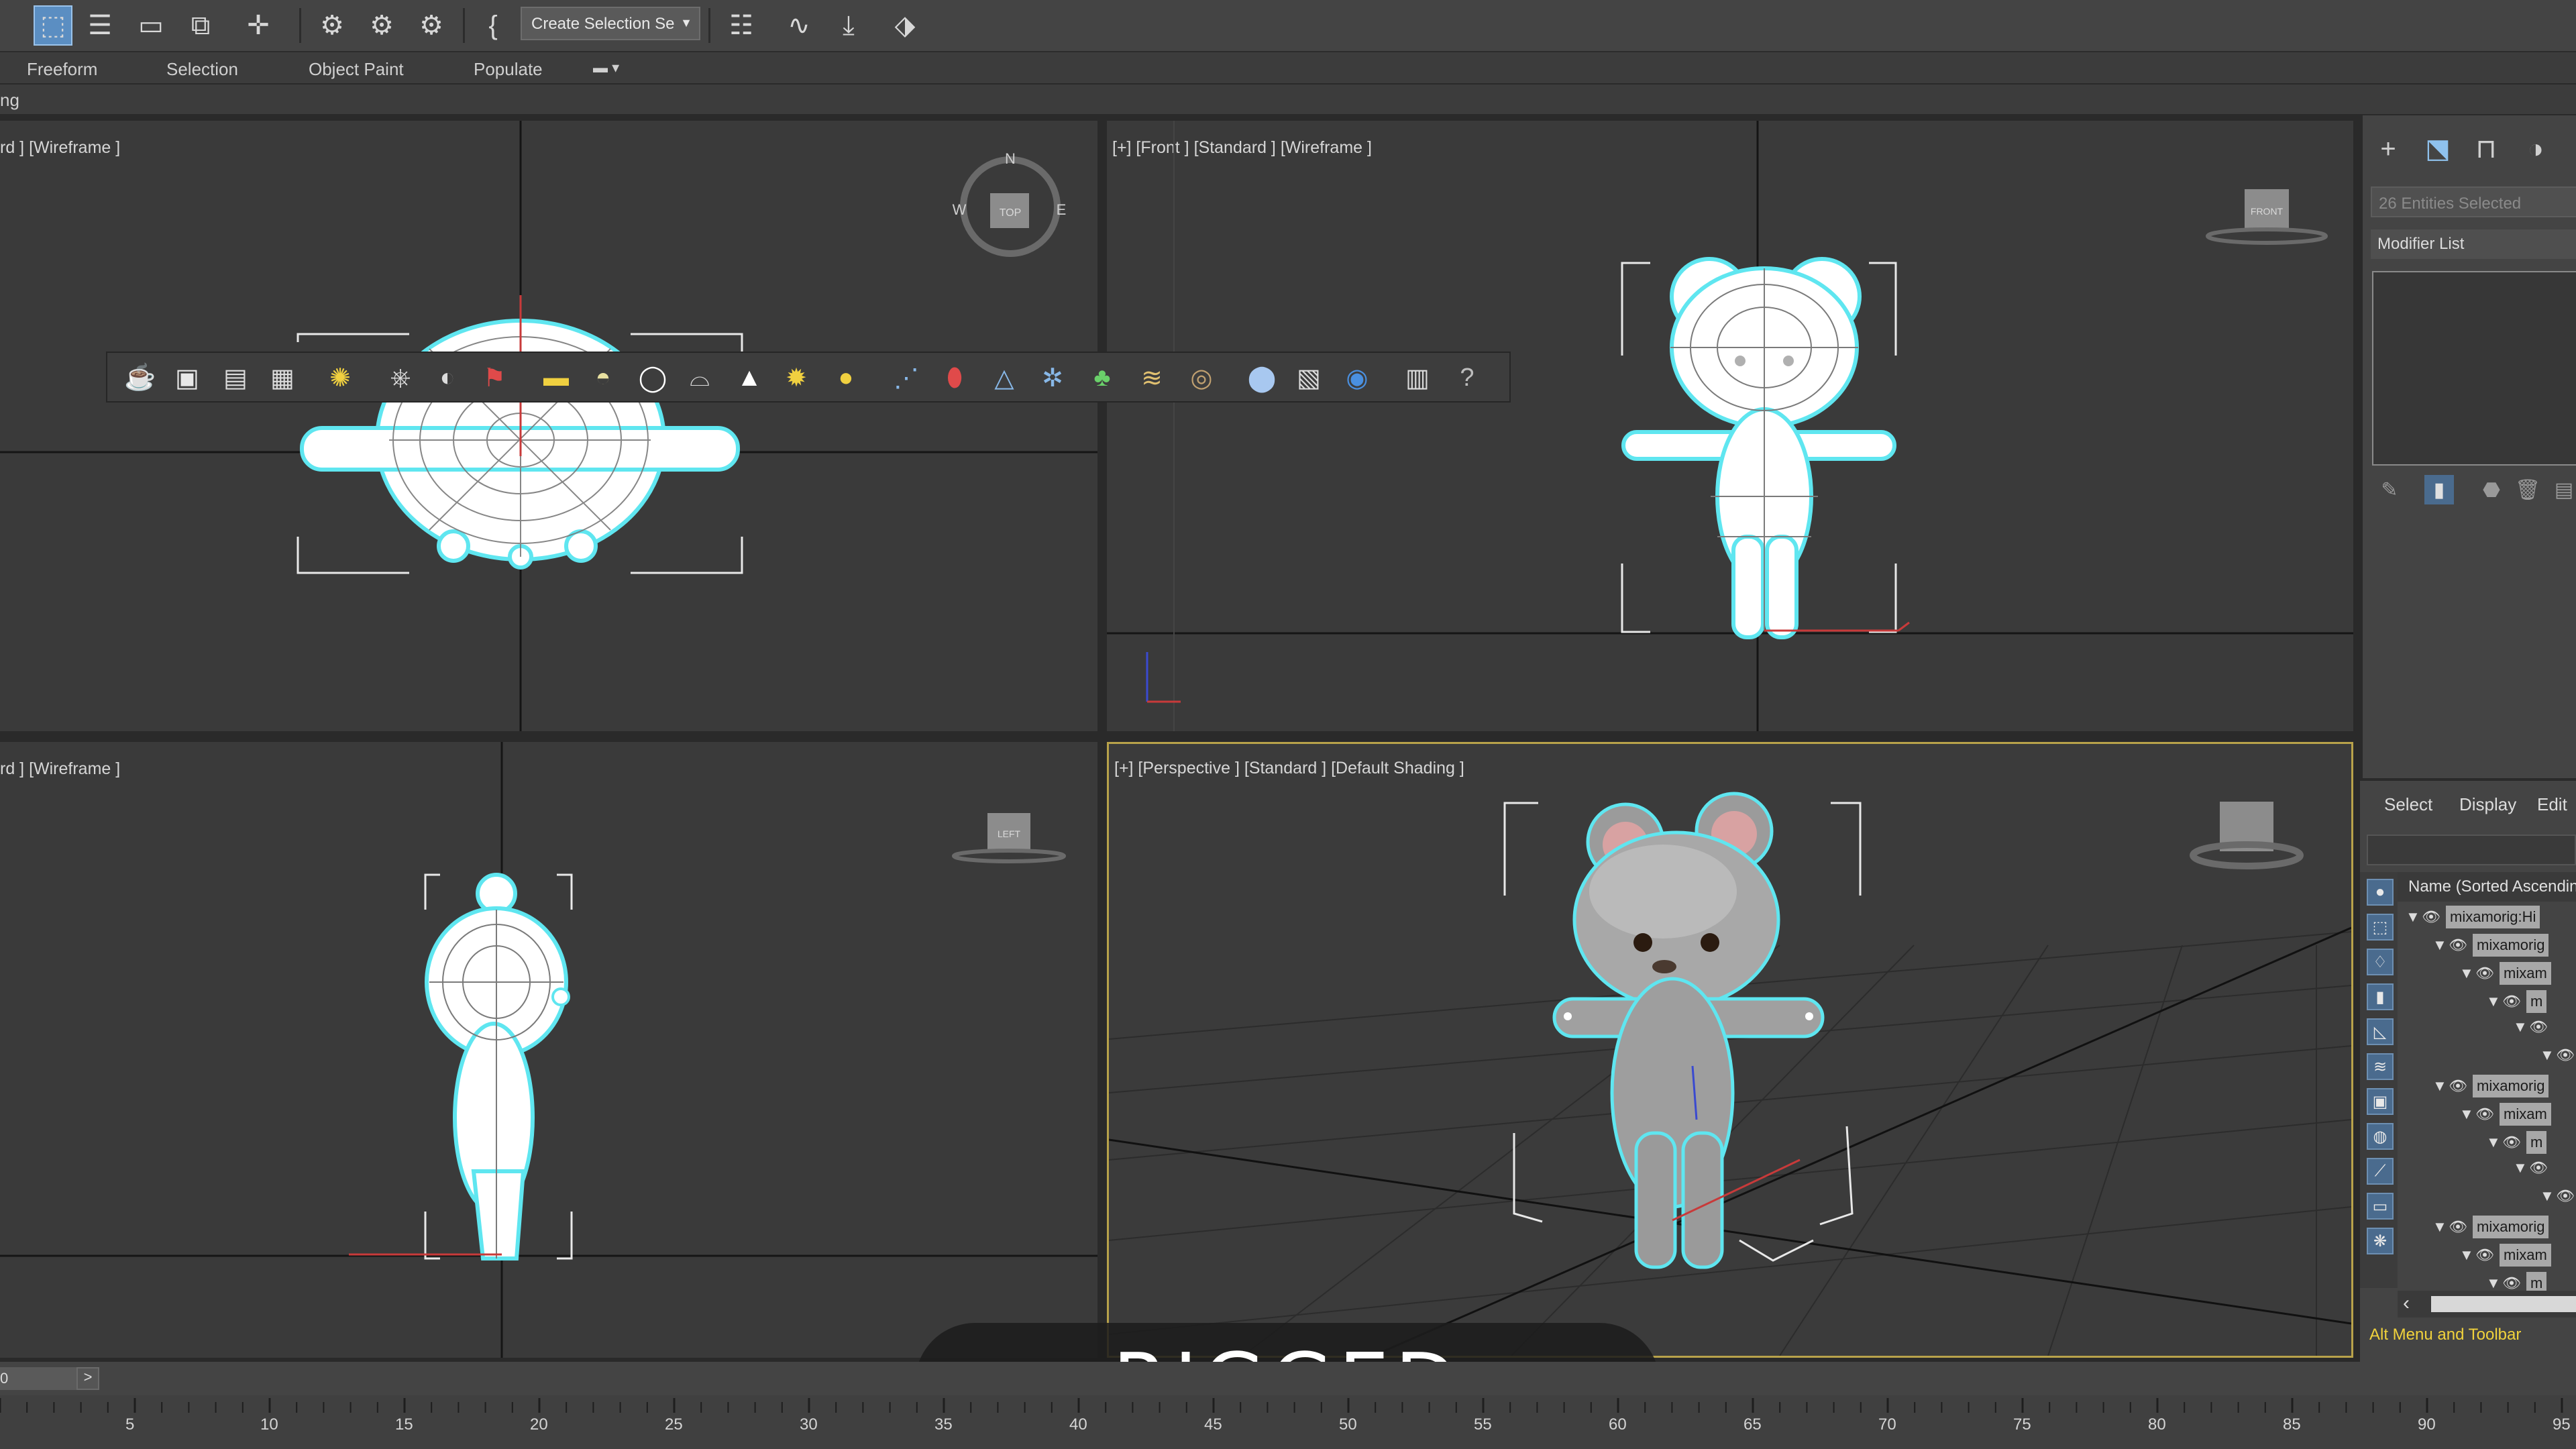  I want to click on plant-icon: ♣, so click(1102, 378).